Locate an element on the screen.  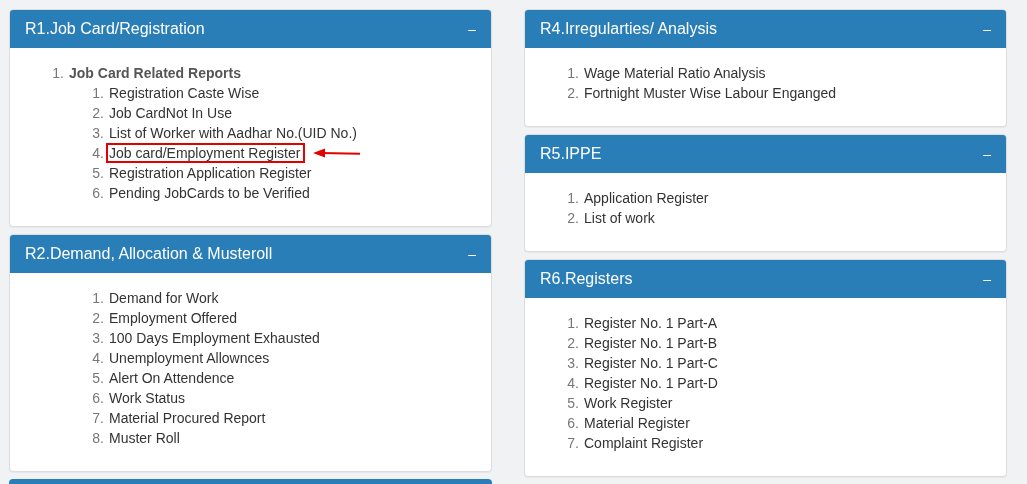
report-link: Unemployment Allownces is located at coordinates (189, 358).